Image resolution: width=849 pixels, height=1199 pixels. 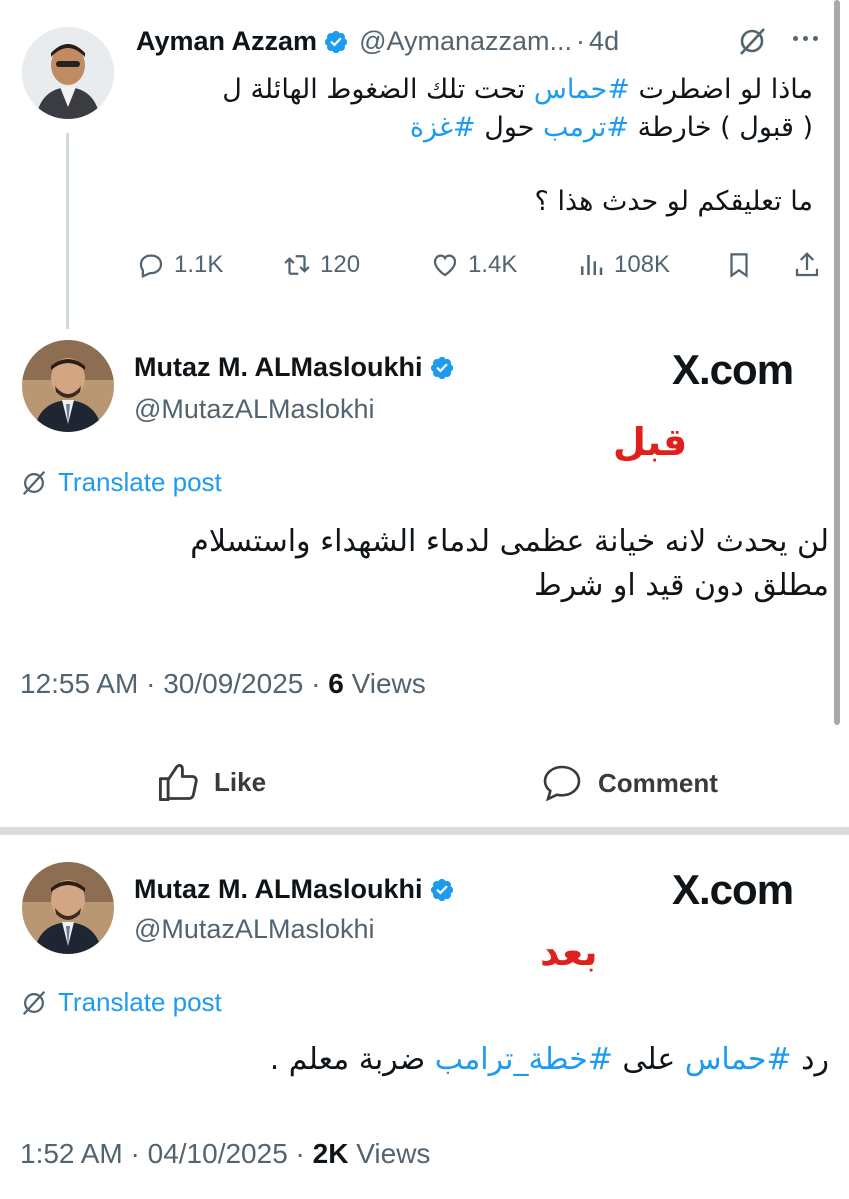 What do you see at coordinates (493, 264) in the screenshot?
I see `like-count: 1.4K` at bounding box center [493, 264].